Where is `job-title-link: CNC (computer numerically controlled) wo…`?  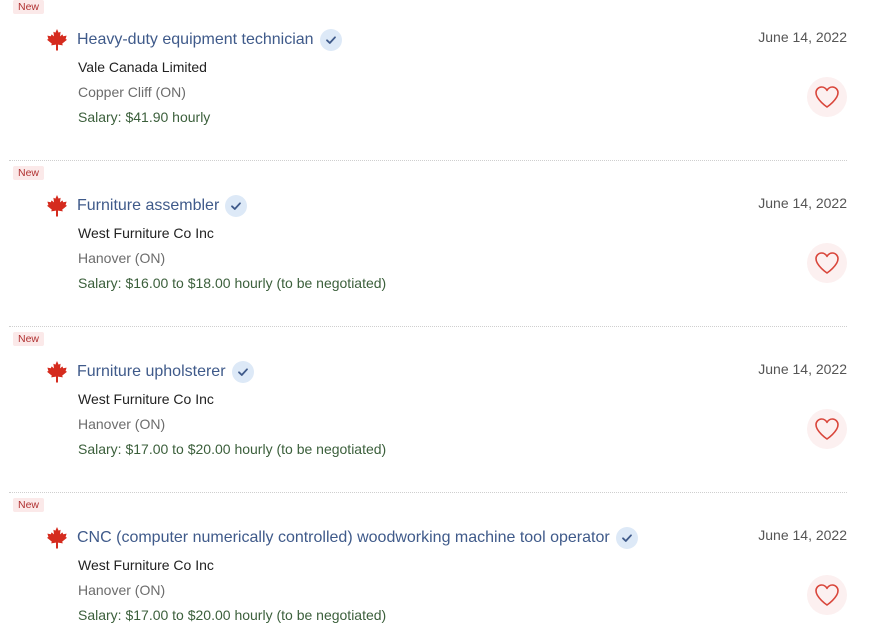 job-title-link: CNC (computer numerically controlled) wo… is located at coordinates (343, 538).